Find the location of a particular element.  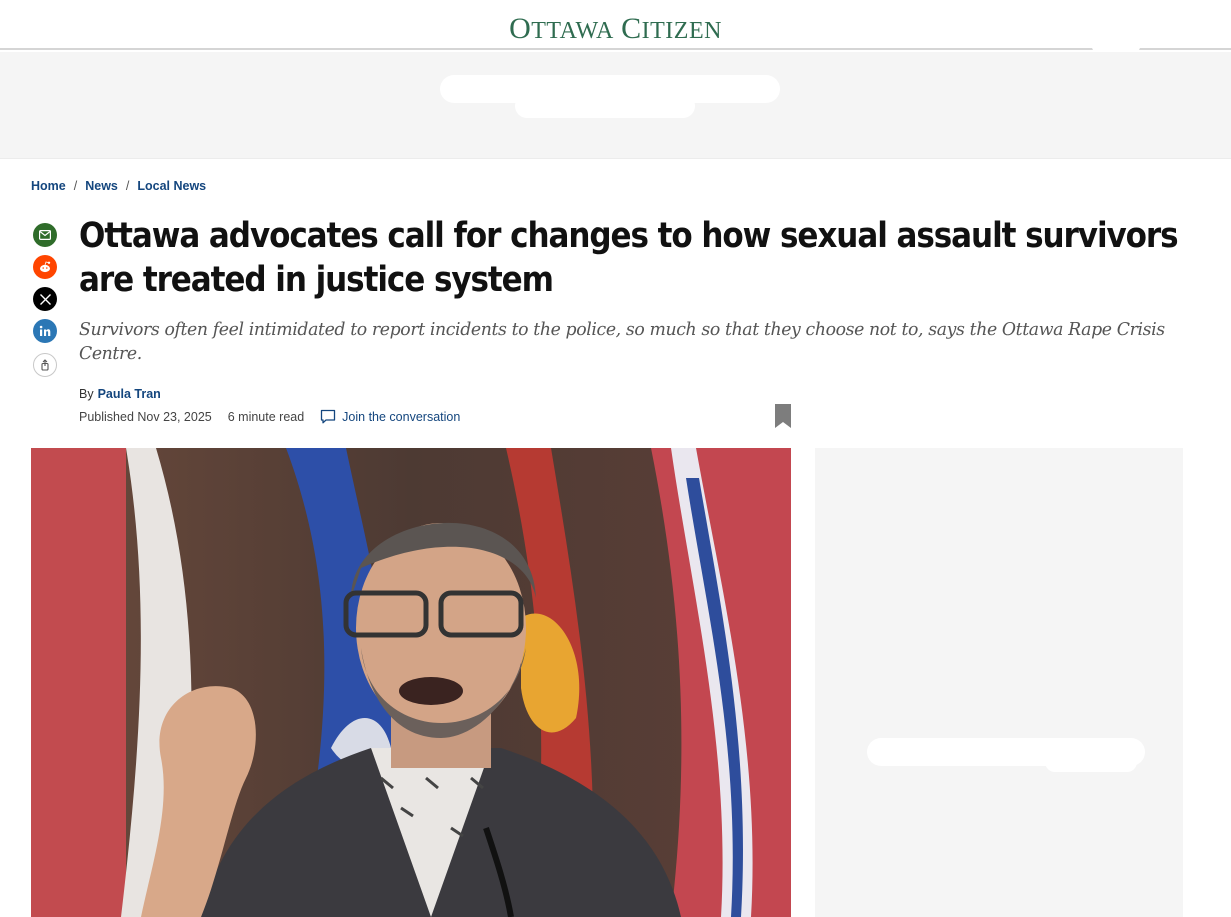

logo-initial-c: C is located at coordinates (631, 28).